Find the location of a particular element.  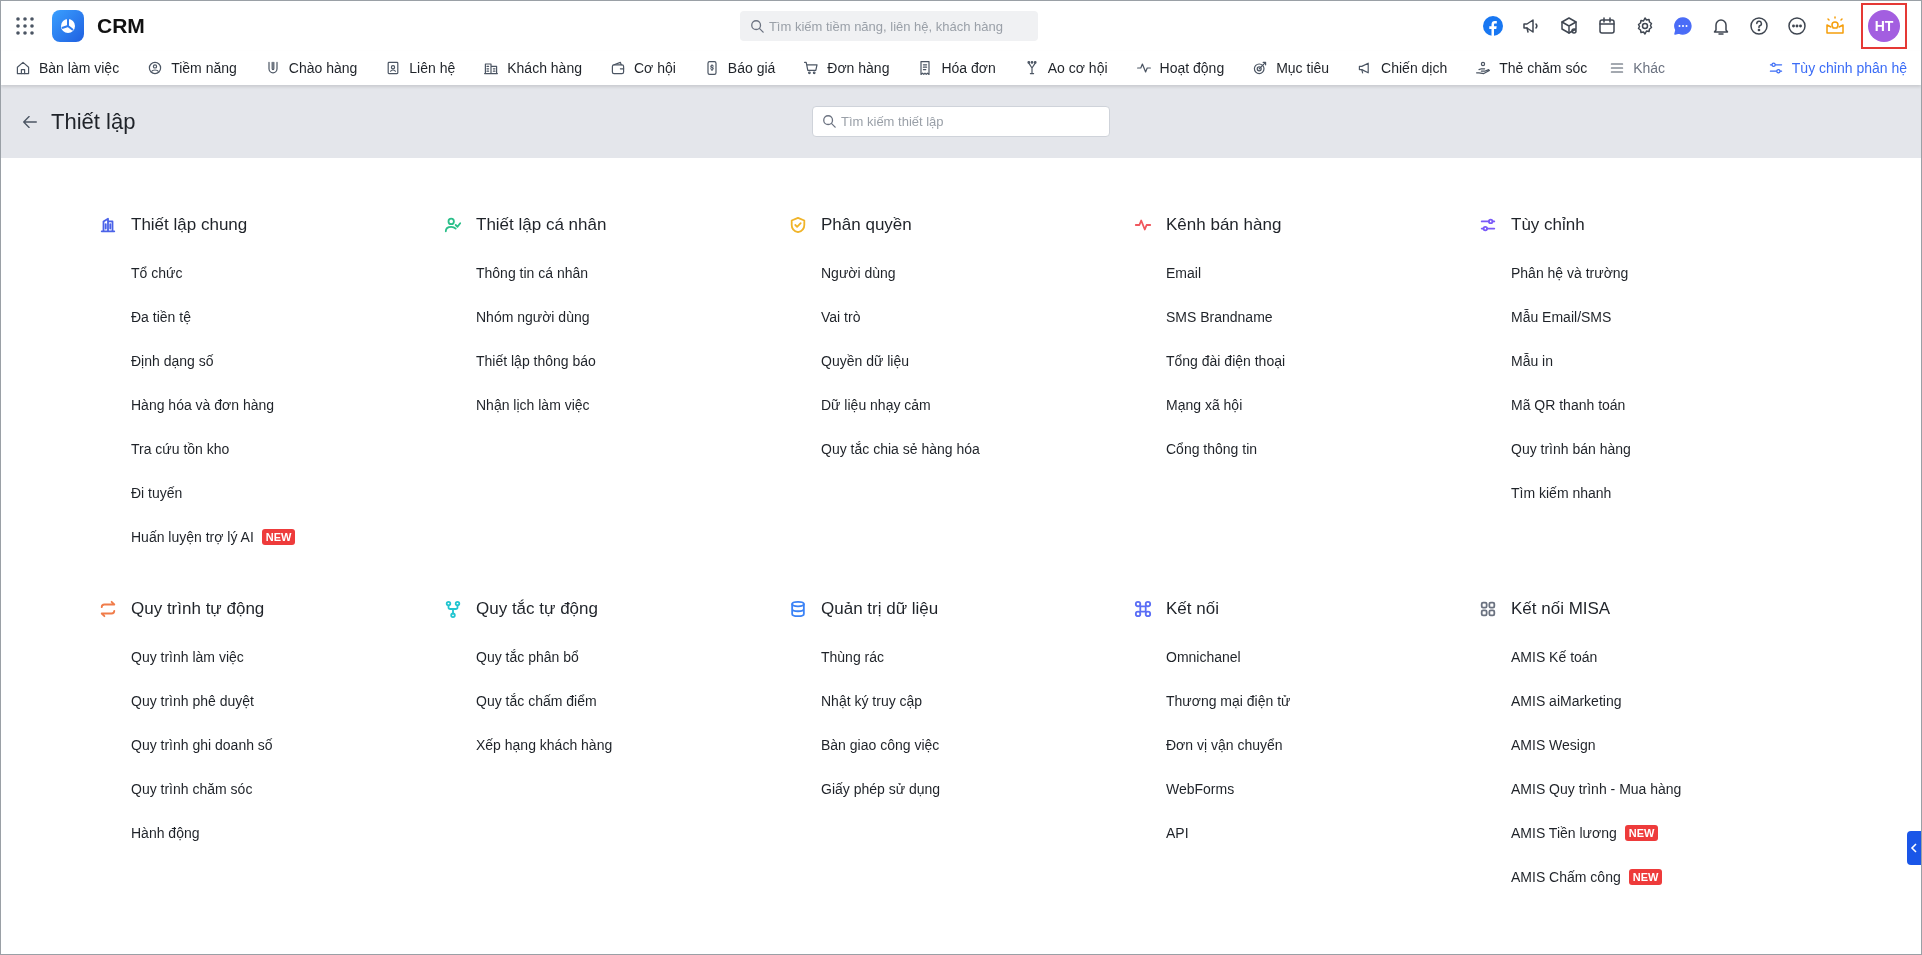

settings-link: WebForms is located at coordinates (1200, 789).